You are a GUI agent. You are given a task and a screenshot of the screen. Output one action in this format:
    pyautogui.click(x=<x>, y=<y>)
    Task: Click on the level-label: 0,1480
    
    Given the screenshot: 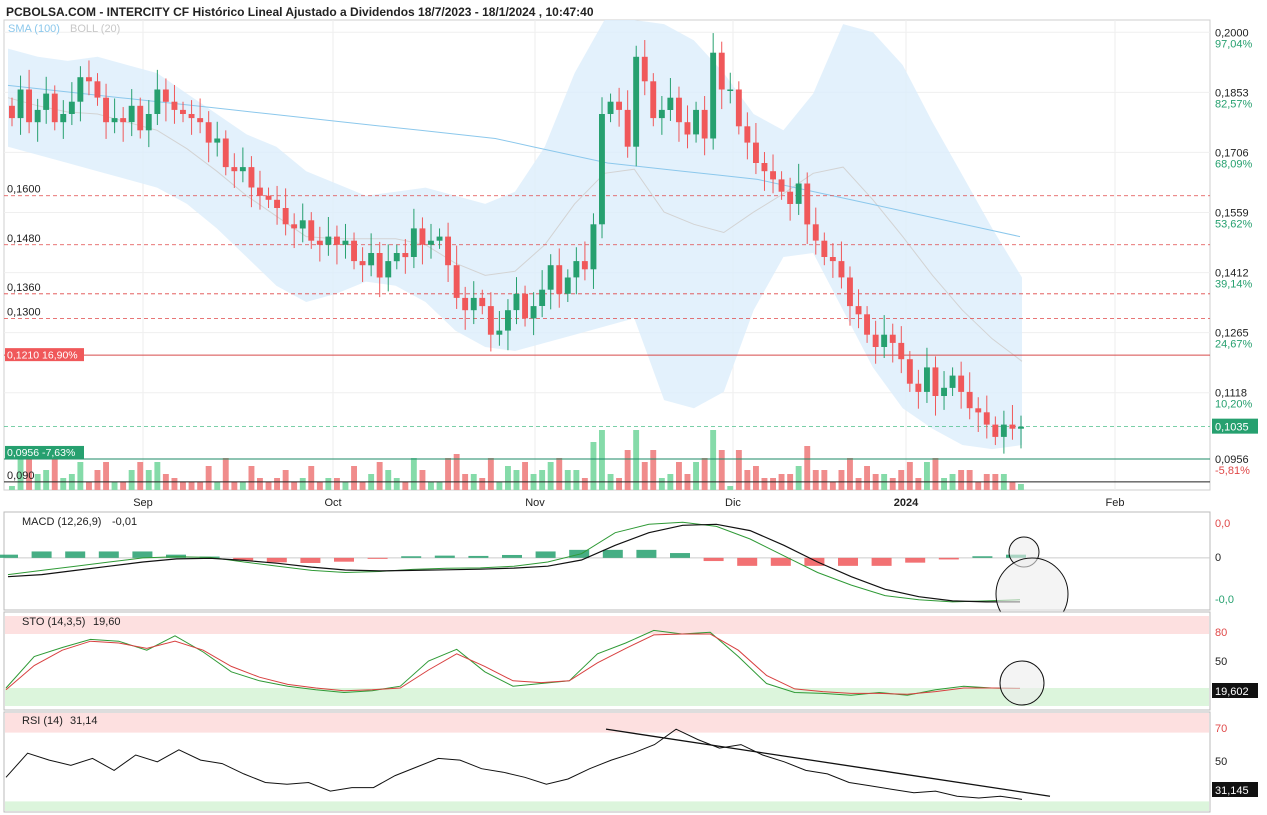 What is the action you would take?
    pyautogui.click(x=24, y=239)
    